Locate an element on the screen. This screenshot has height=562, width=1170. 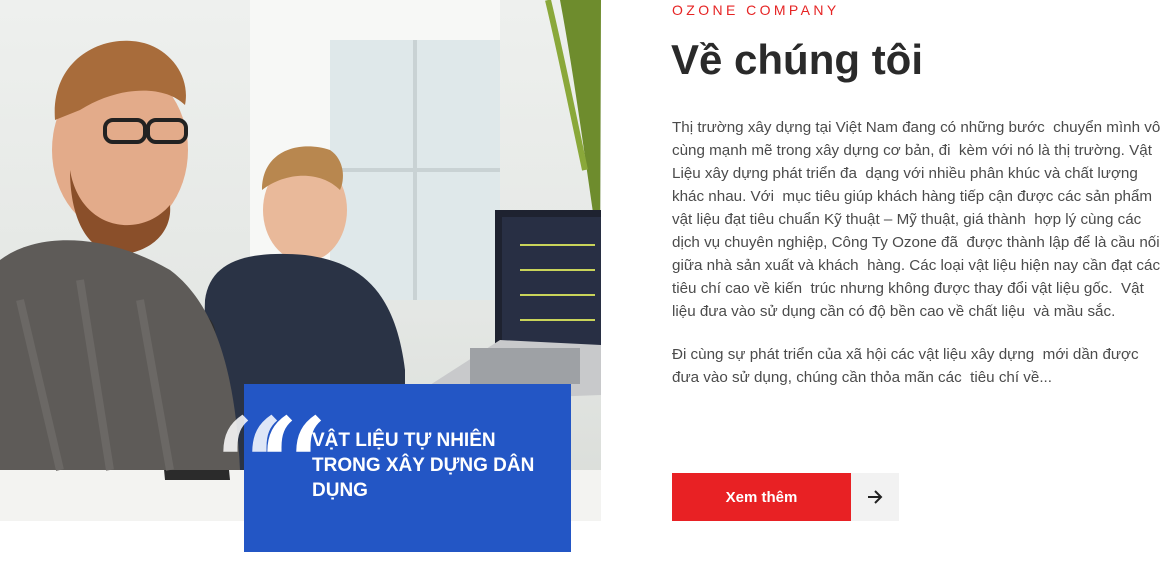
section-eyebrow: OZONE COMPANY is located at coordinates (756, 10).